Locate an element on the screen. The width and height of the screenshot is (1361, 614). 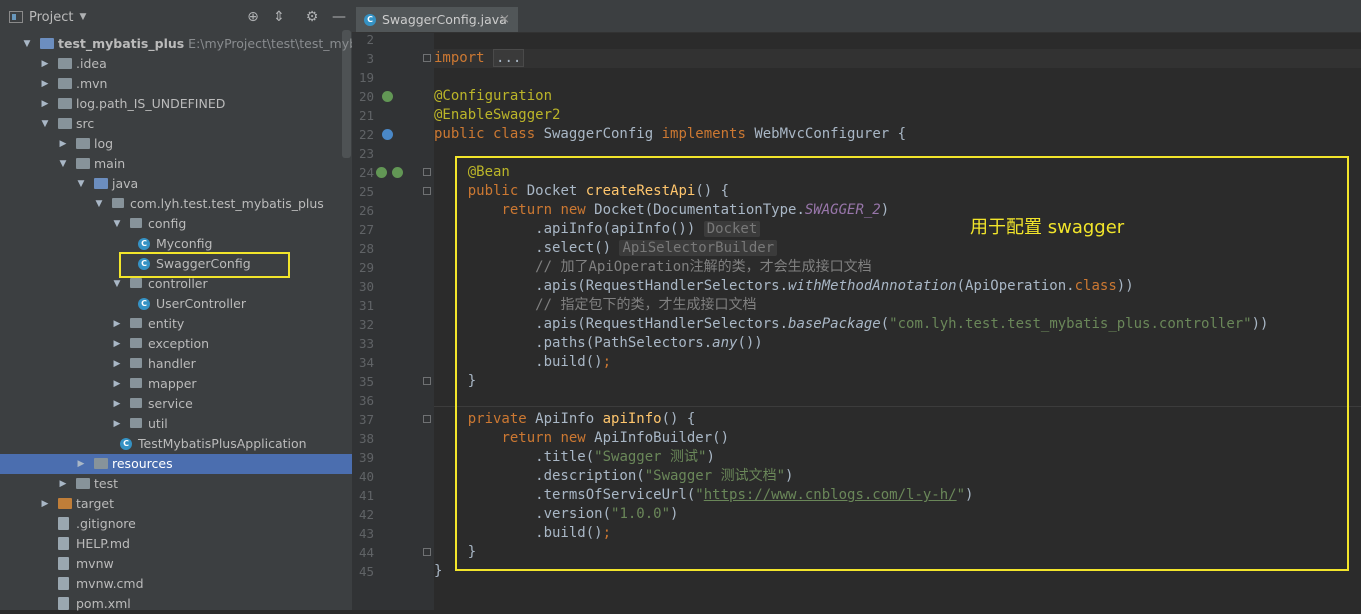
tree-item-label: mvnw is located at coordinates (95, 564).